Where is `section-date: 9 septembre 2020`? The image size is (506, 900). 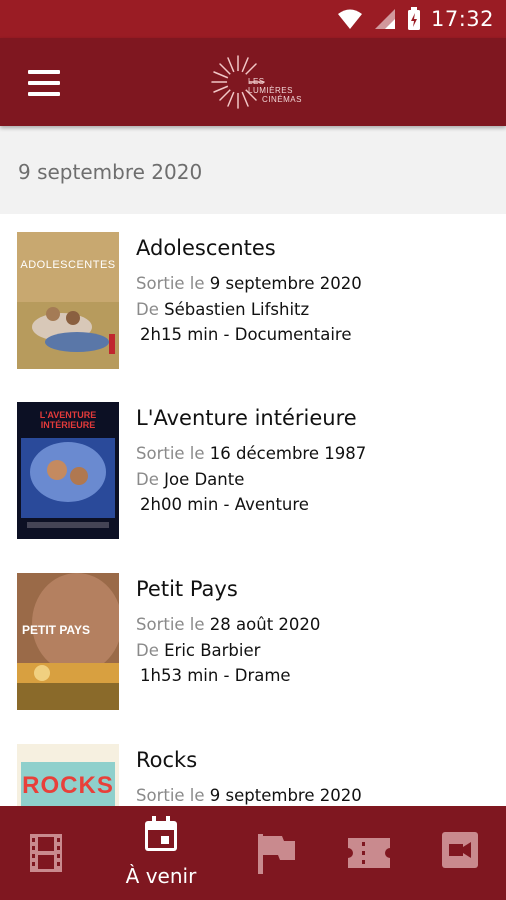
section-date: 9 septembre 2020 is located at coordinates (110, 172).